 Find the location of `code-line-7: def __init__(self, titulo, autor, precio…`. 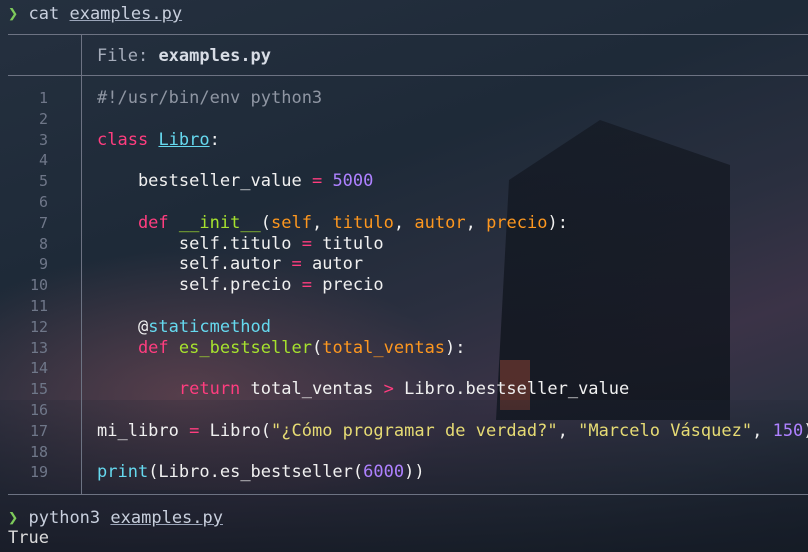

code-line-7: def __init__(self, titulo, autor, precio… is located at coordinates (452, 223).